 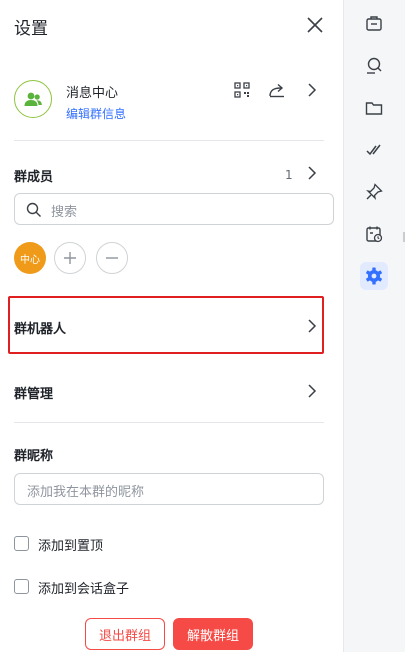 I want to click on tasks-icon, so click(x=374, y=150).